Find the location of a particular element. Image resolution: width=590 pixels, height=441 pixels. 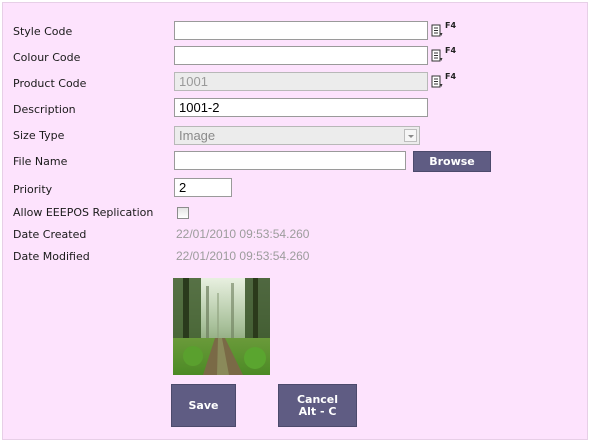

description-label: Description is located at coordinates (44, 109).